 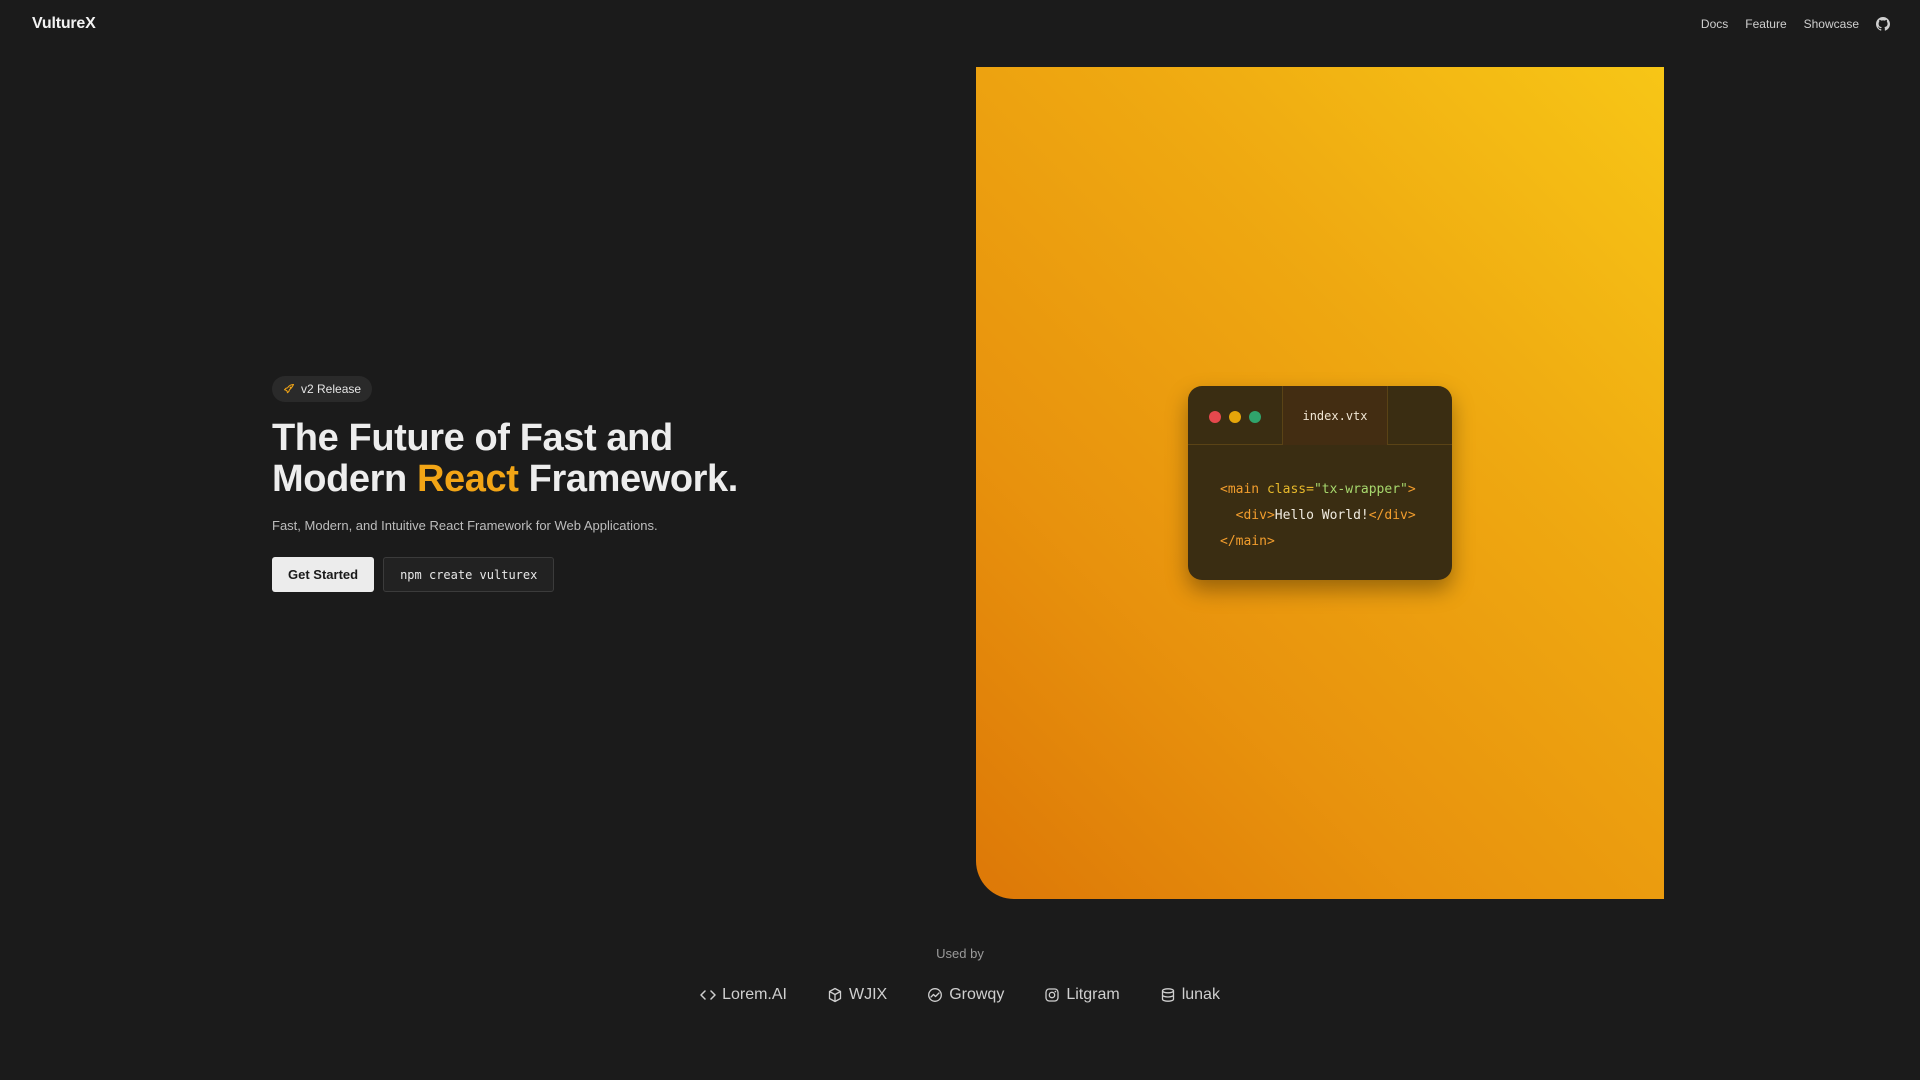 What do you see at coordinates (469, 574) in the screenshot?
I see `npm-command-button: npm create vulturex` at bounding box center [469, 574].